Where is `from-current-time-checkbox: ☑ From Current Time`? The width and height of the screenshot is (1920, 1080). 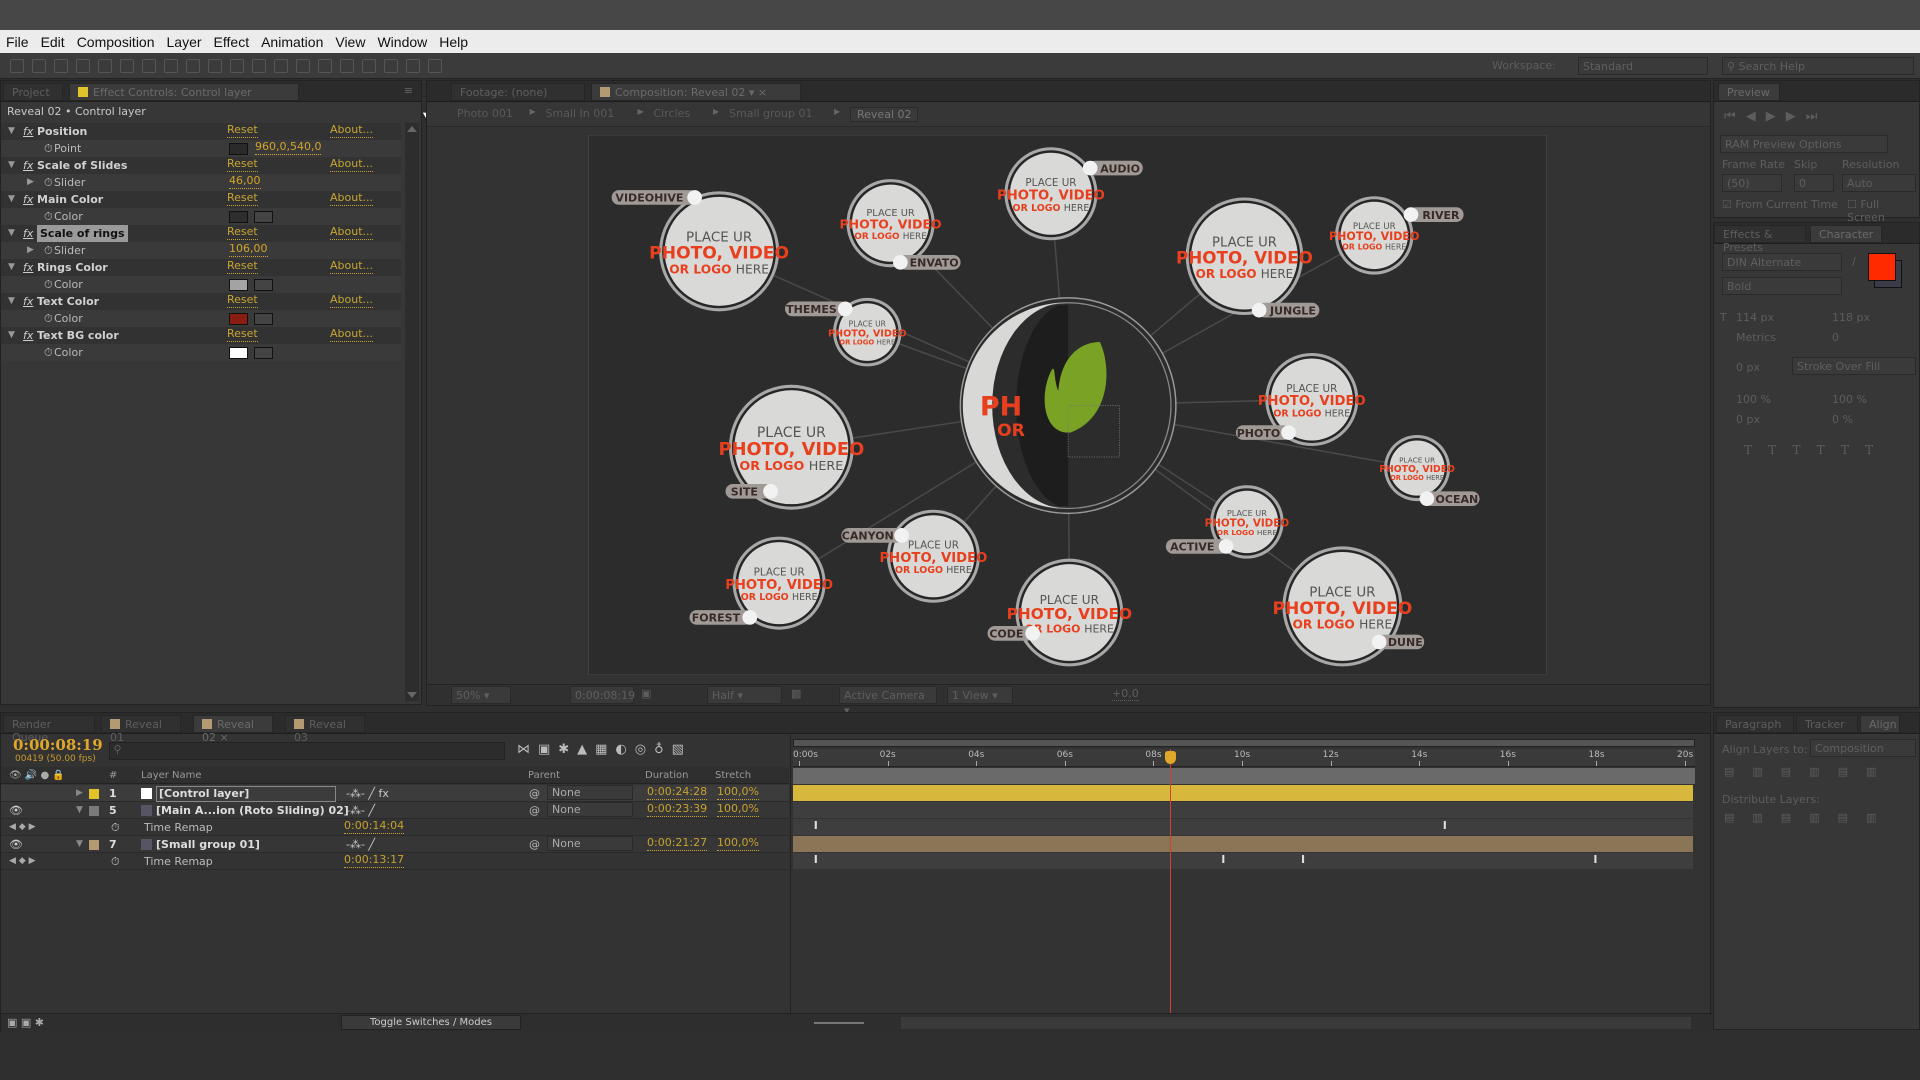 from-current-time-checkbox: ☑ From Current Time is located at coordinates (1780, 204).